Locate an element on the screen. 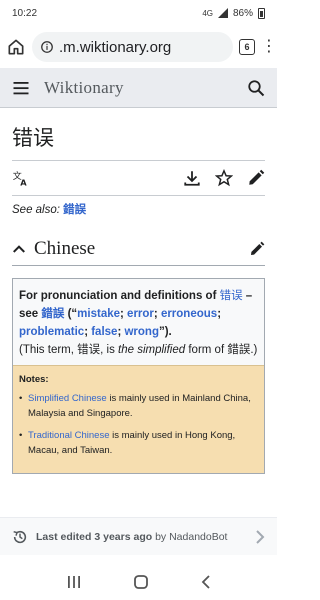 The image size is (320, 600). collapse-chevron-icon is located at coordinates (19, 249).